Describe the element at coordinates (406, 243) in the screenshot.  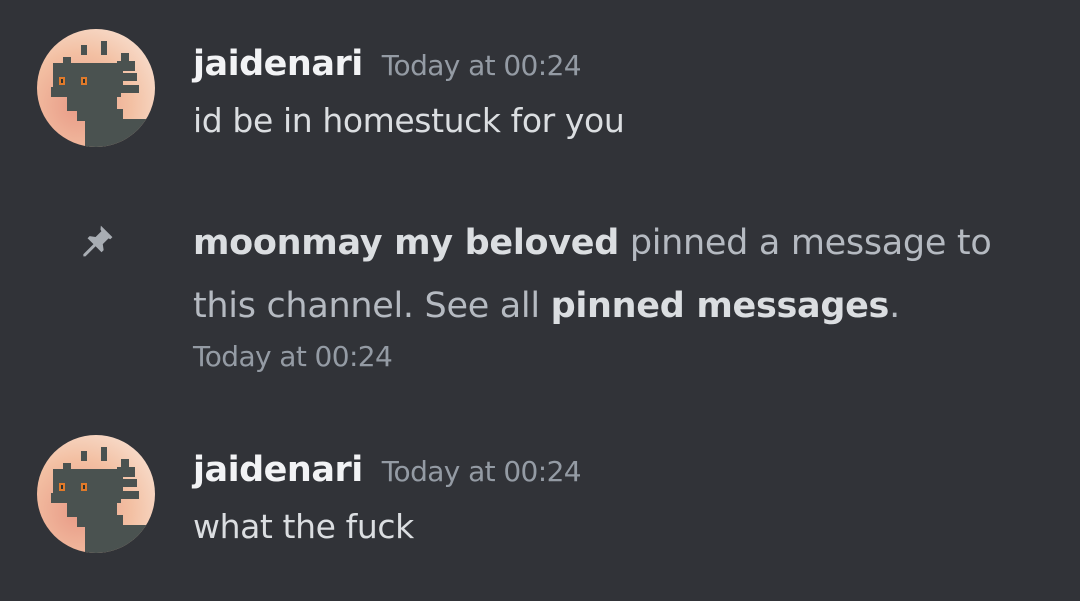
I see `pin-actor: moonmay my beloved` at that location.